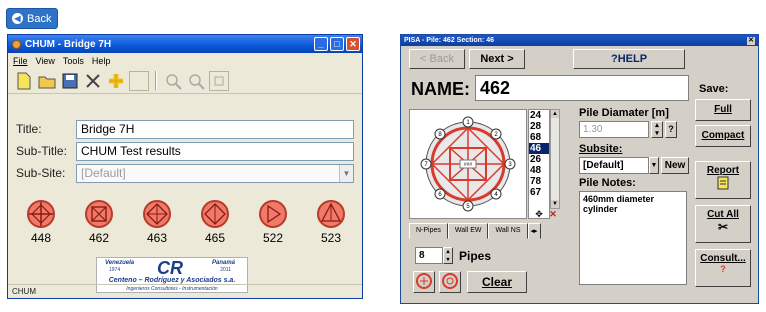 Image resolution: width=766 pixels, height=312 pixels. What do you see at coordinates (555, 204) in the screenshot?
I see `scroll-down-icon: ▼` at bounding box center [555, 204].